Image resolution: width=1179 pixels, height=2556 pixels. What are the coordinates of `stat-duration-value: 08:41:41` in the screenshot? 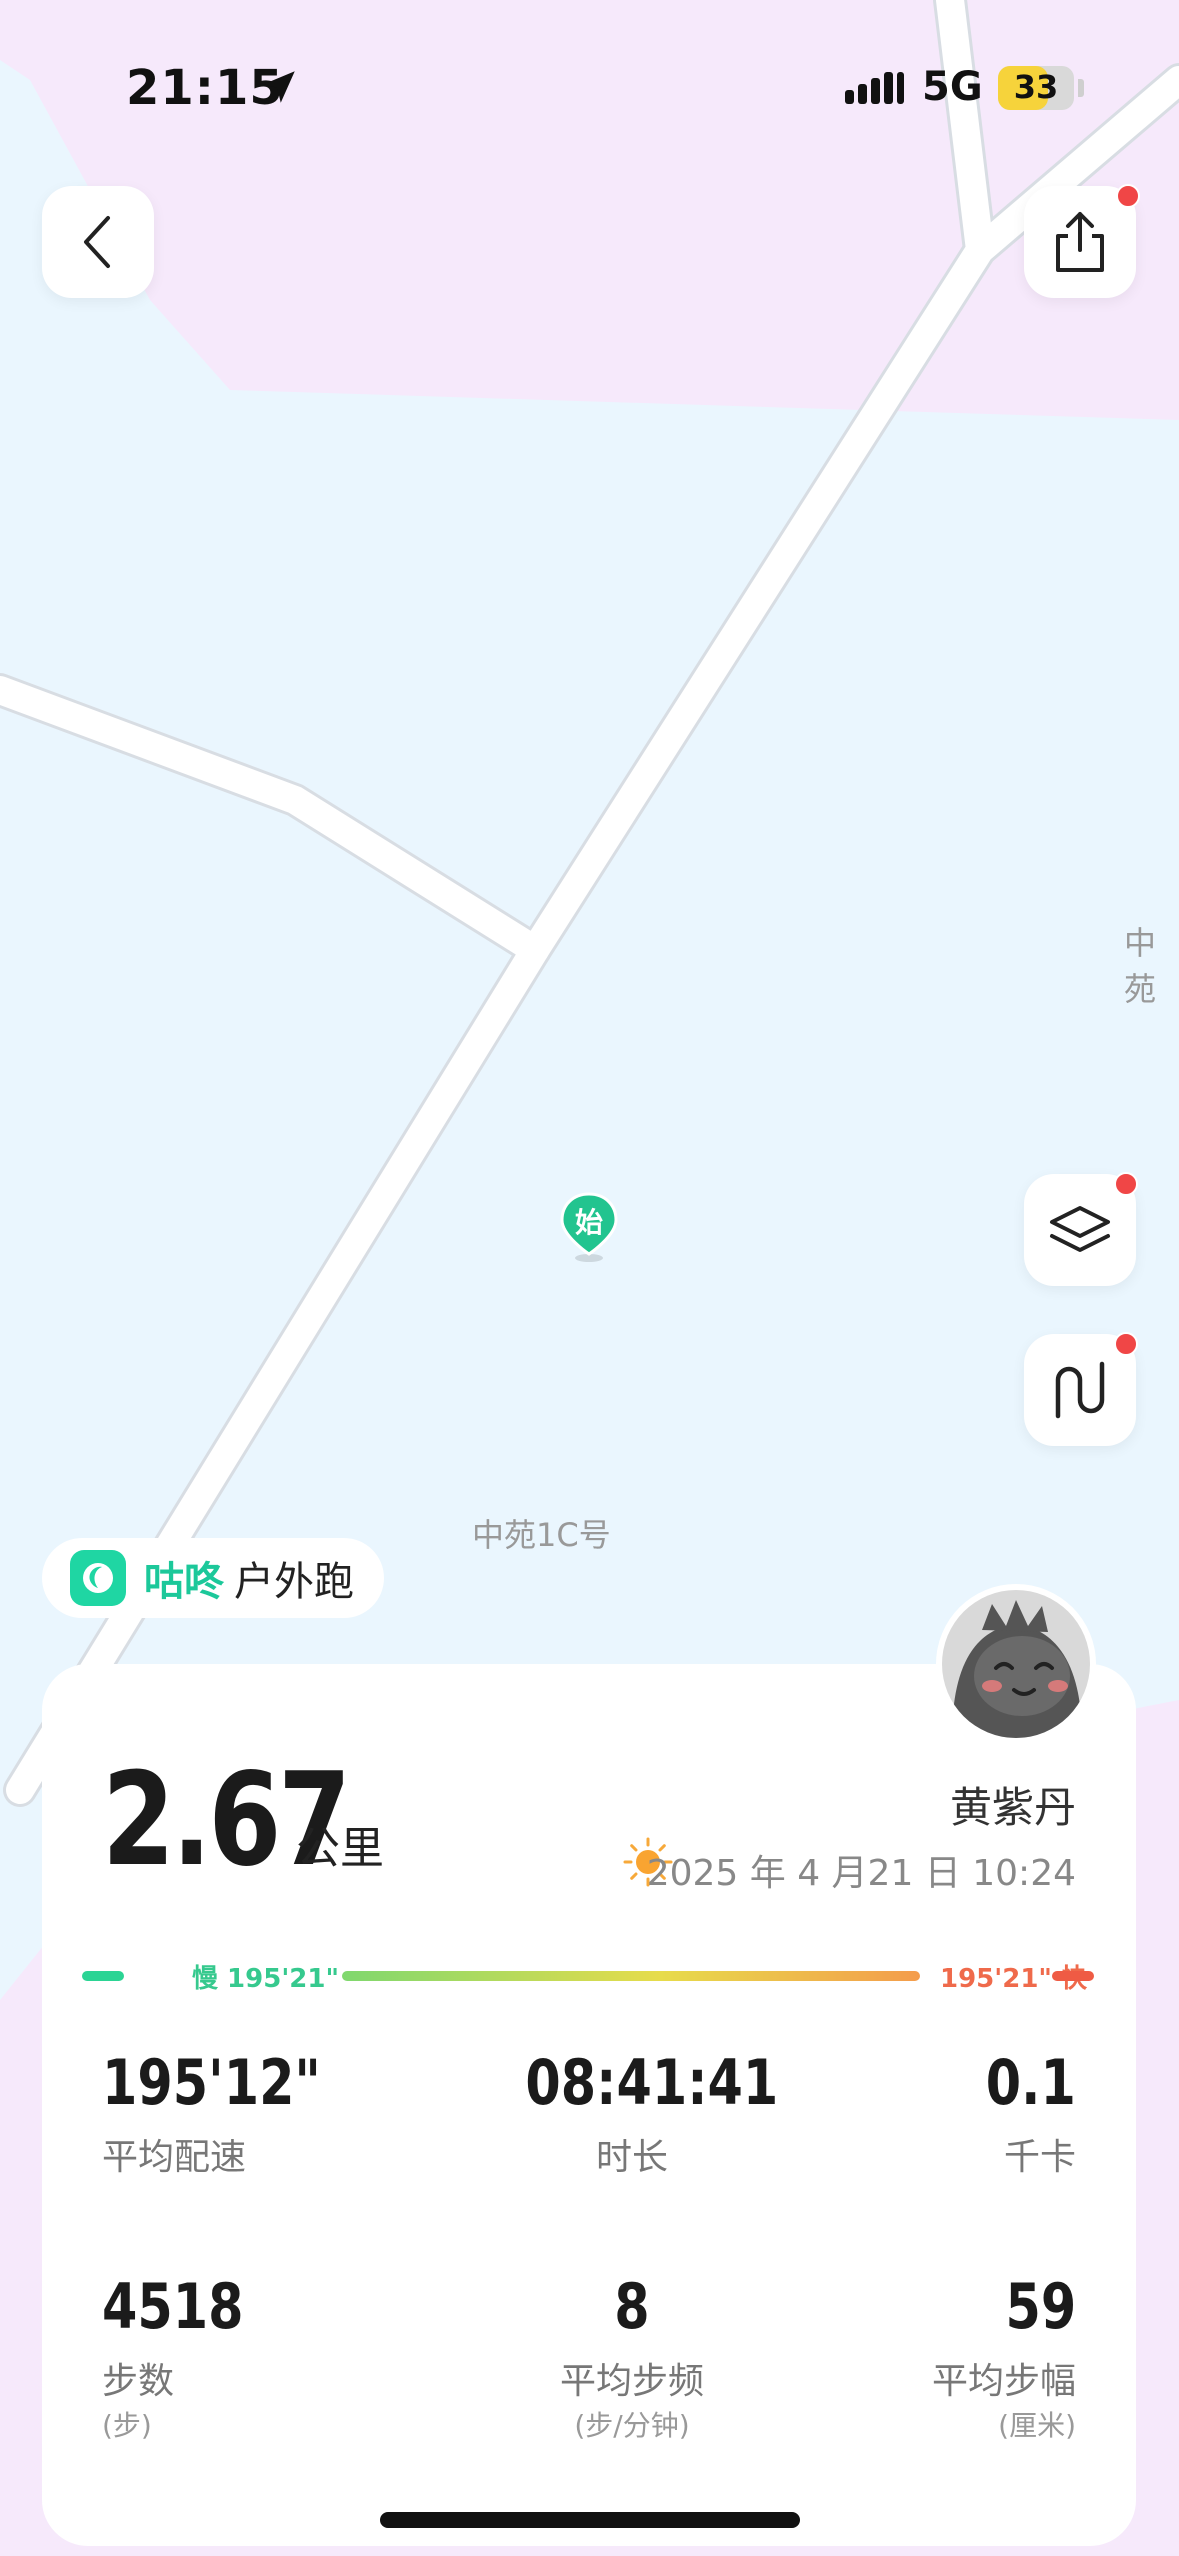 It's located at (652, 2082).